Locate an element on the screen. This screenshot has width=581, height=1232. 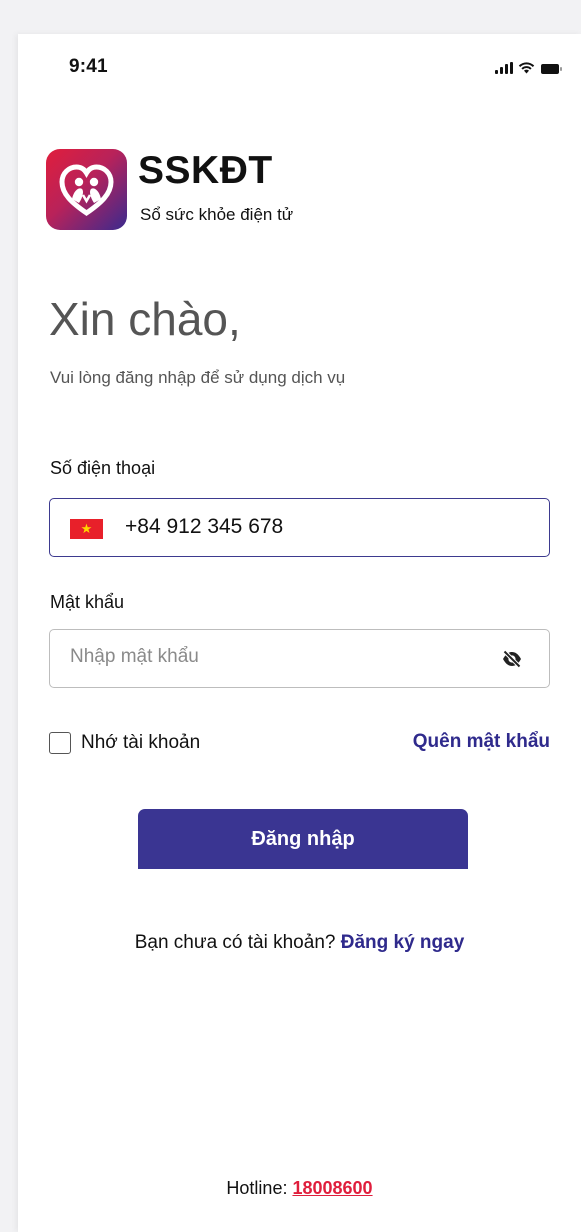
password-field is located at coordinates (299, 658).